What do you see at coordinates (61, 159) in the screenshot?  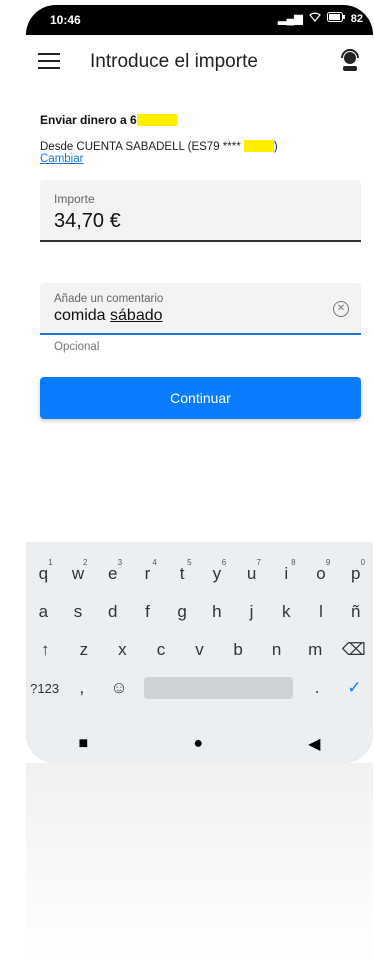 I see `change-account-link: Cambiar` at bounding box center [61, 159].